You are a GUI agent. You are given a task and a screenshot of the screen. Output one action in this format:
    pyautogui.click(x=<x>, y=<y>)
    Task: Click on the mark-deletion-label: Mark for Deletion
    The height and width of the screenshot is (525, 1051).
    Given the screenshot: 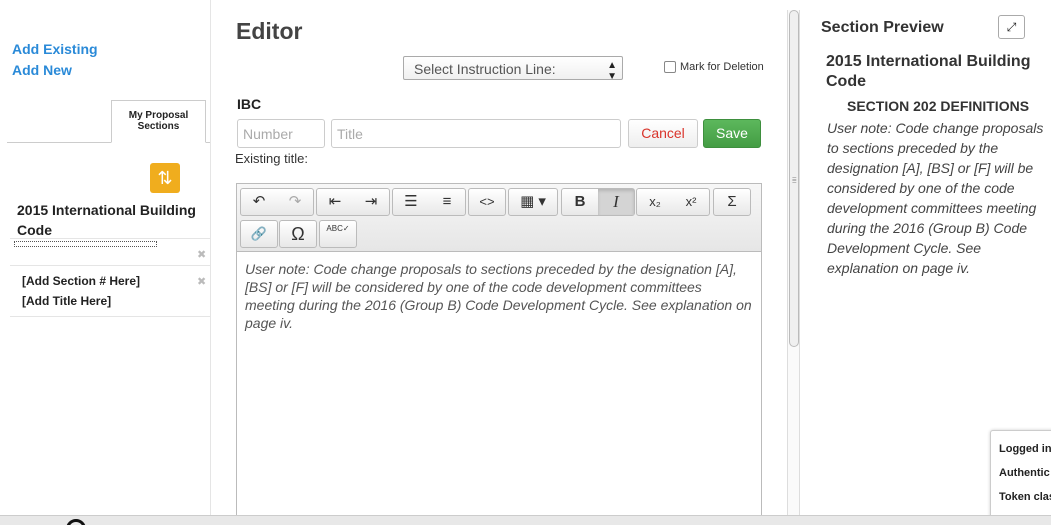 What is the action you would take?
    pyautogui.click(x=722, y=67)
    